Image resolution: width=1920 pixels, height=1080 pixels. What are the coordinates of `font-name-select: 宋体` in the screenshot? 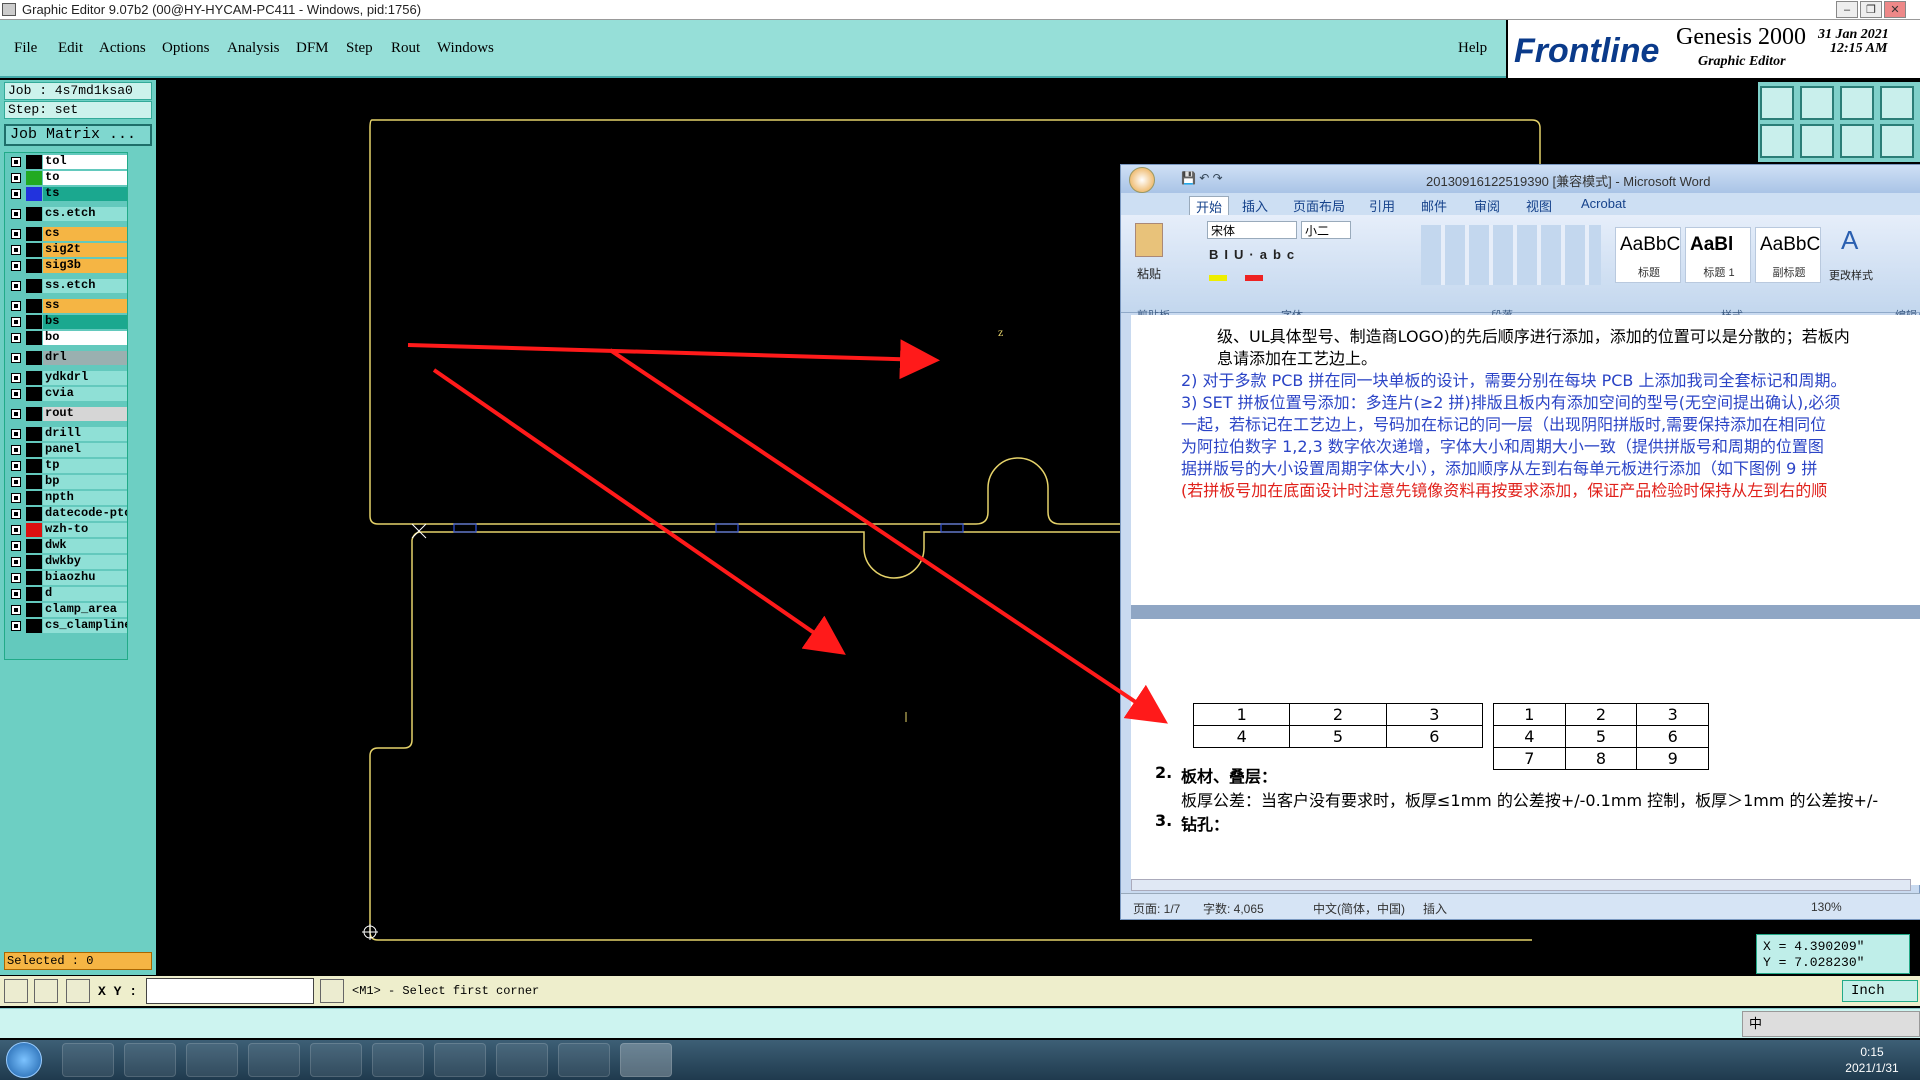 It's located at (1252, 230).